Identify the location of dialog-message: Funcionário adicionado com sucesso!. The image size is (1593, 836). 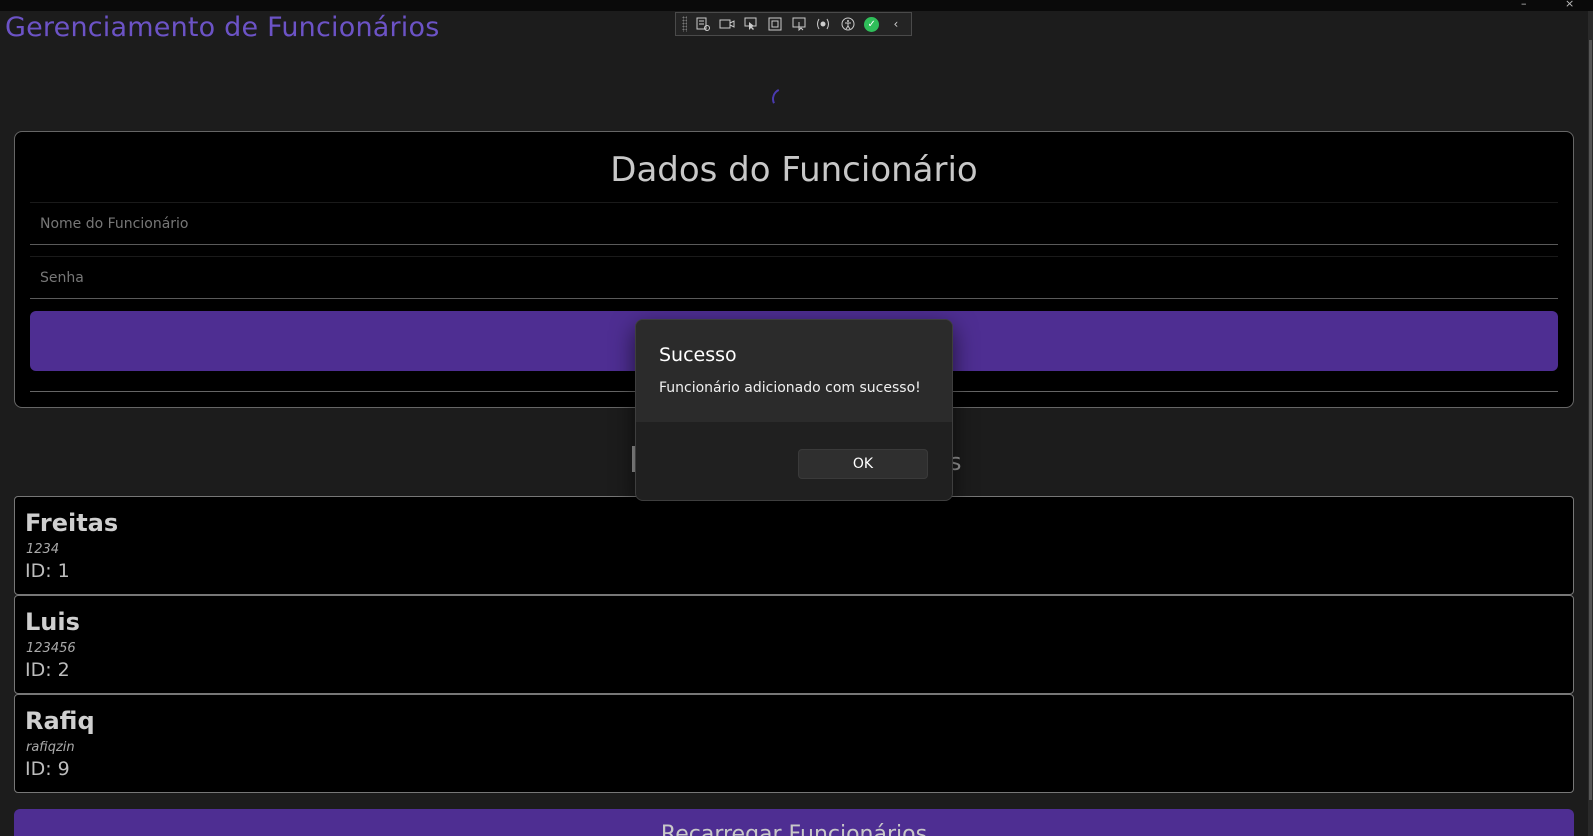
(790, 388).